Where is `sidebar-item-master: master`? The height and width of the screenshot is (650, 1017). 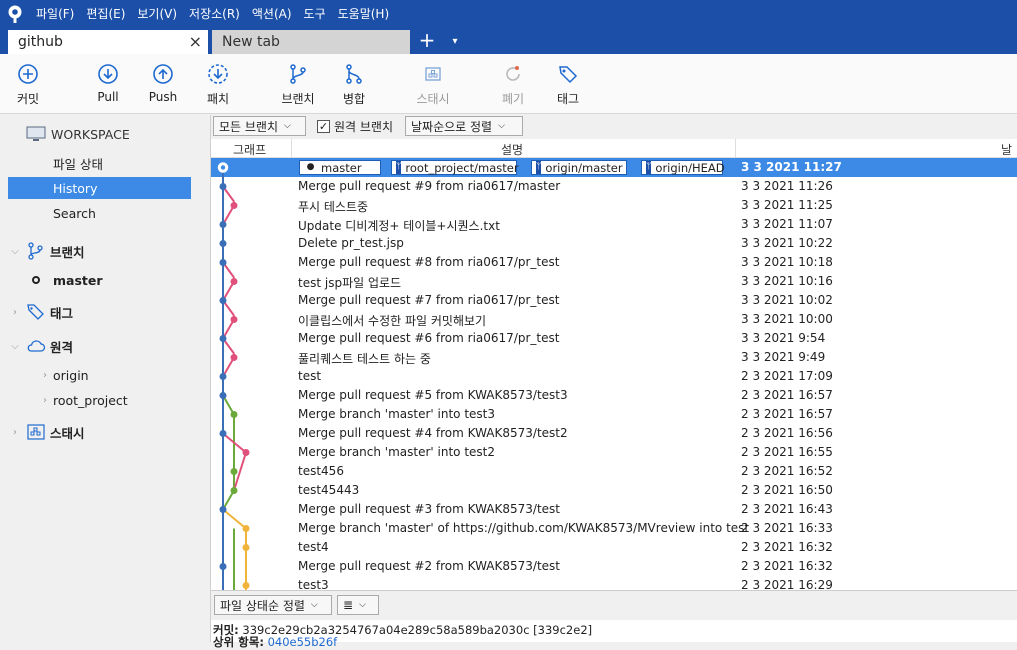
sidebar-item-master: master is located at coordinates (99, 280).